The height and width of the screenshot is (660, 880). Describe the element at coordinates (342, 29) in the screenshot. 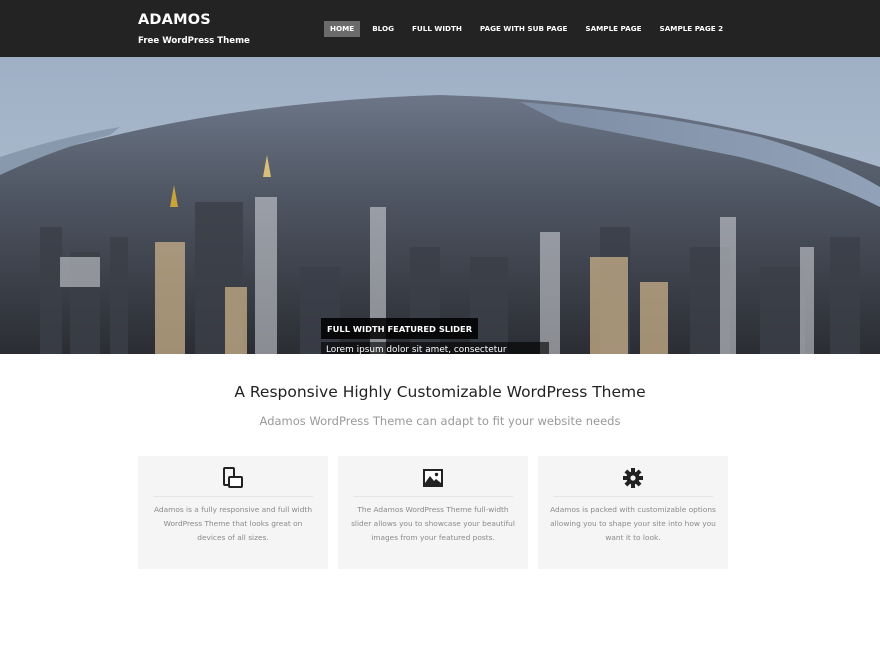

I see `nav-item-home: HOME` at that location.